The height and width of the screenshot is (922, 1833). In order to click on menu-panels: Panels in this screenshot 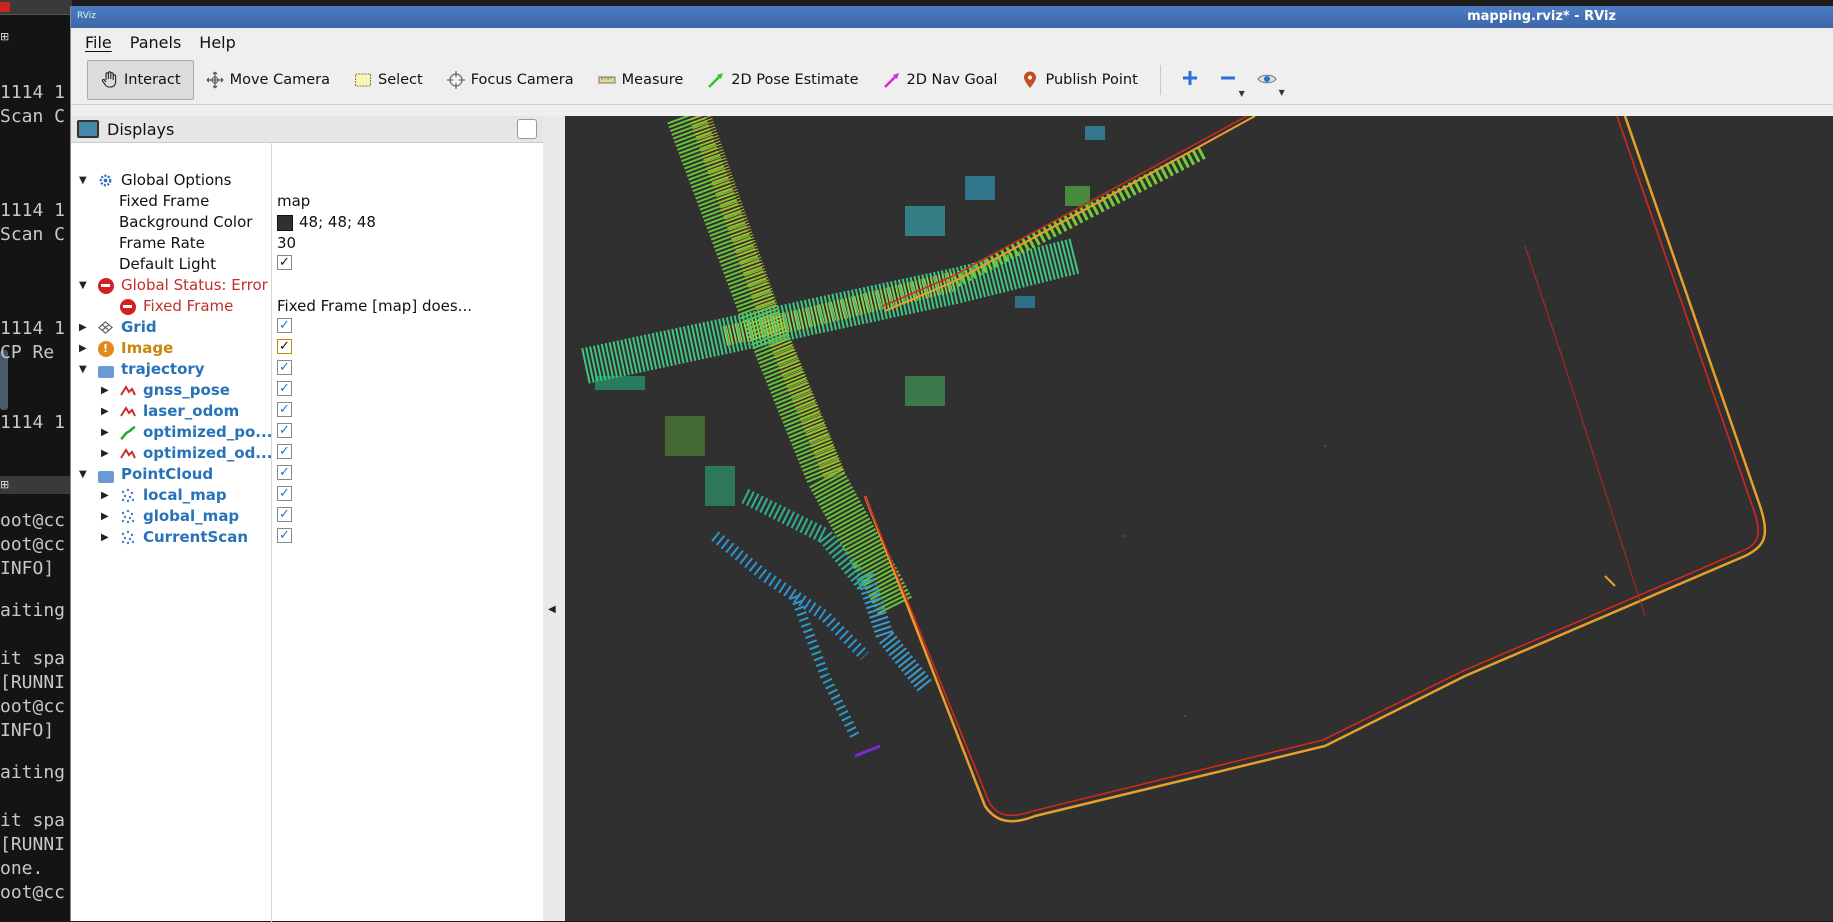, I will do `click(156, 42)`.